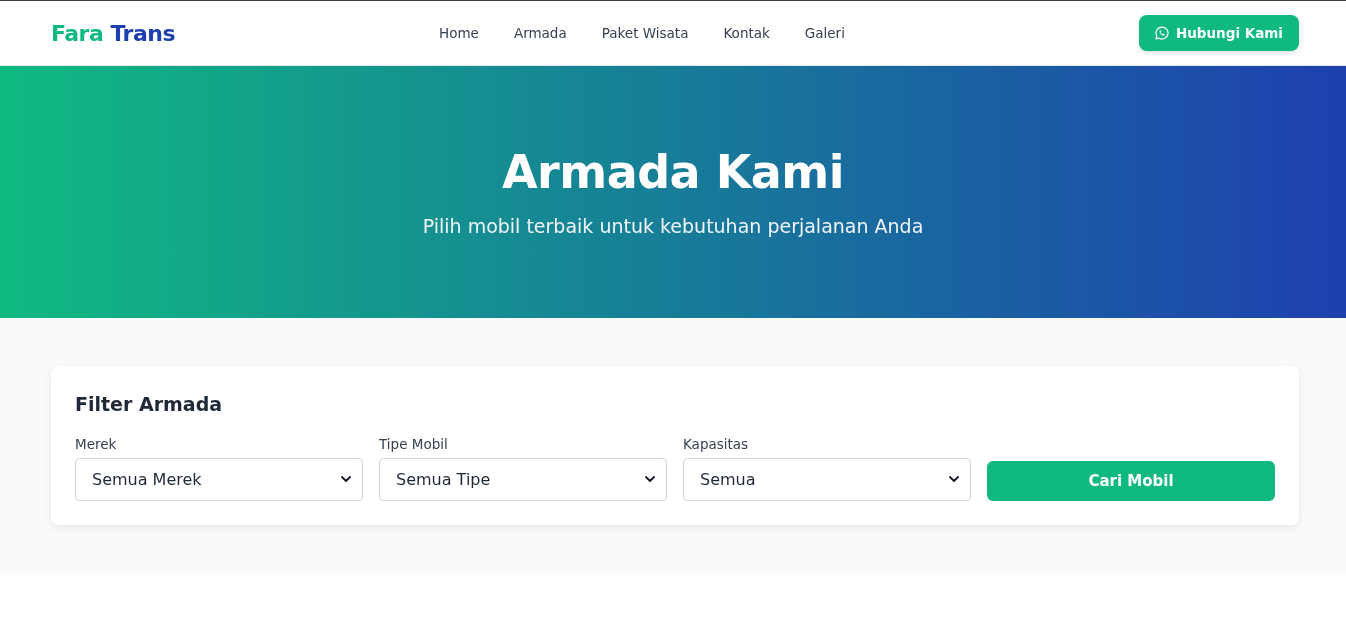 The width and height of the screenshot is (1346, 633). What do you see at coordinates (746, 33) in the screenshot?
I see `nav-link: Kontak` at bounding box center [746, 33].